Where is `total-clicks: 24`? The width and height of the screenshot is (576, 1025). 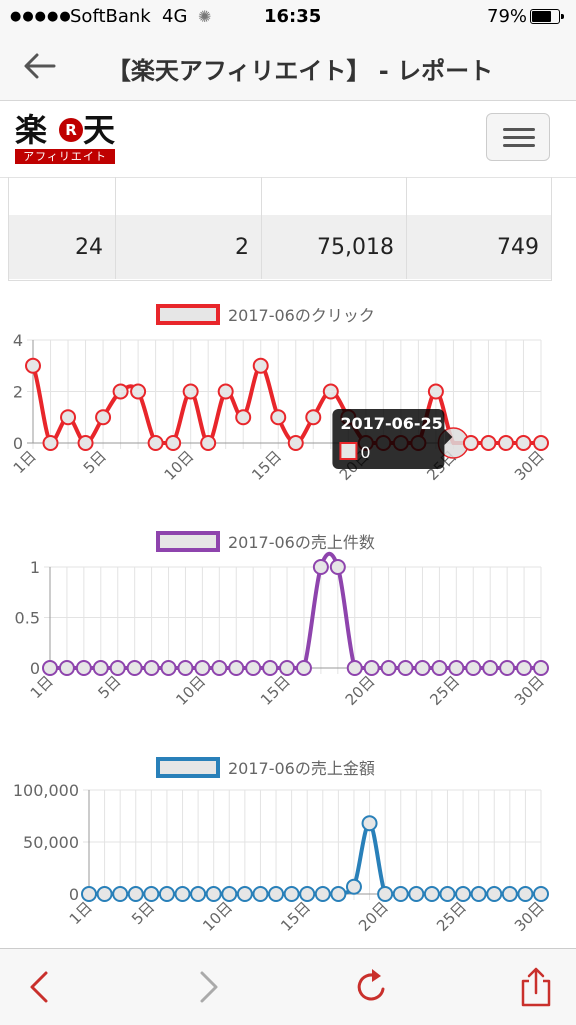
total-clicks: 24 is located at coordinates (89, 247).